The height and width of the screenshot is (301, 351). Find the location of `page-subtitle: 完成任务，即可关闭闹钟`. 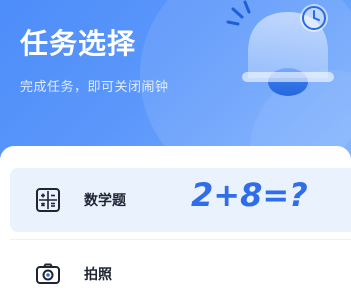

page-subtitle: 完成任务，即可关闭闹钟 is located at coordinates (94, 87).